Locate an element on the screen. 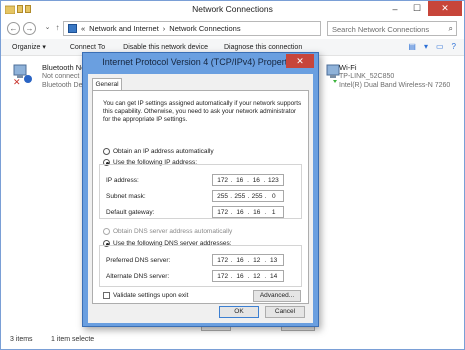 Image resolution: width=465 pixels, height=350 pixels. network-internet-icon is located at coordinates (72, 28).